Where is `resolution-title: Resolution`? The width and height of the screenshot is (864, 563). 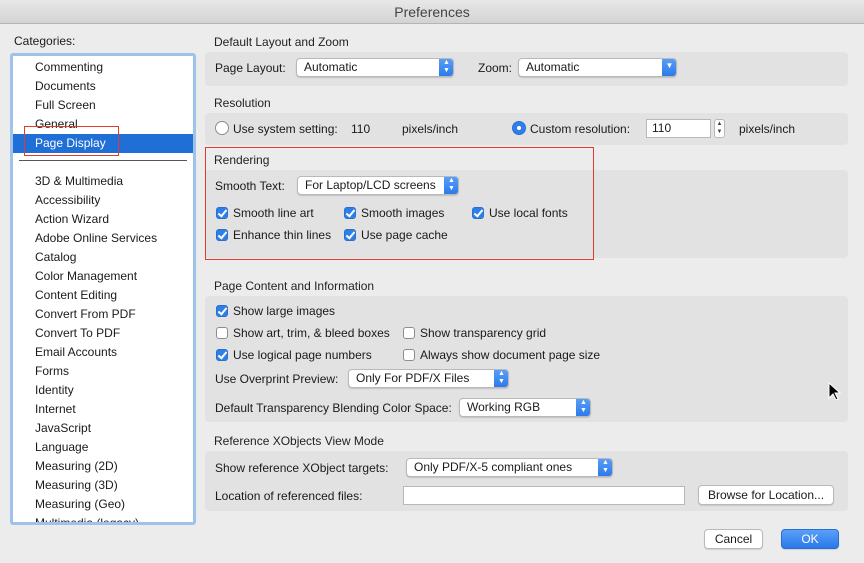 resolution-title: Resolution is located at coordinates (242, 103).